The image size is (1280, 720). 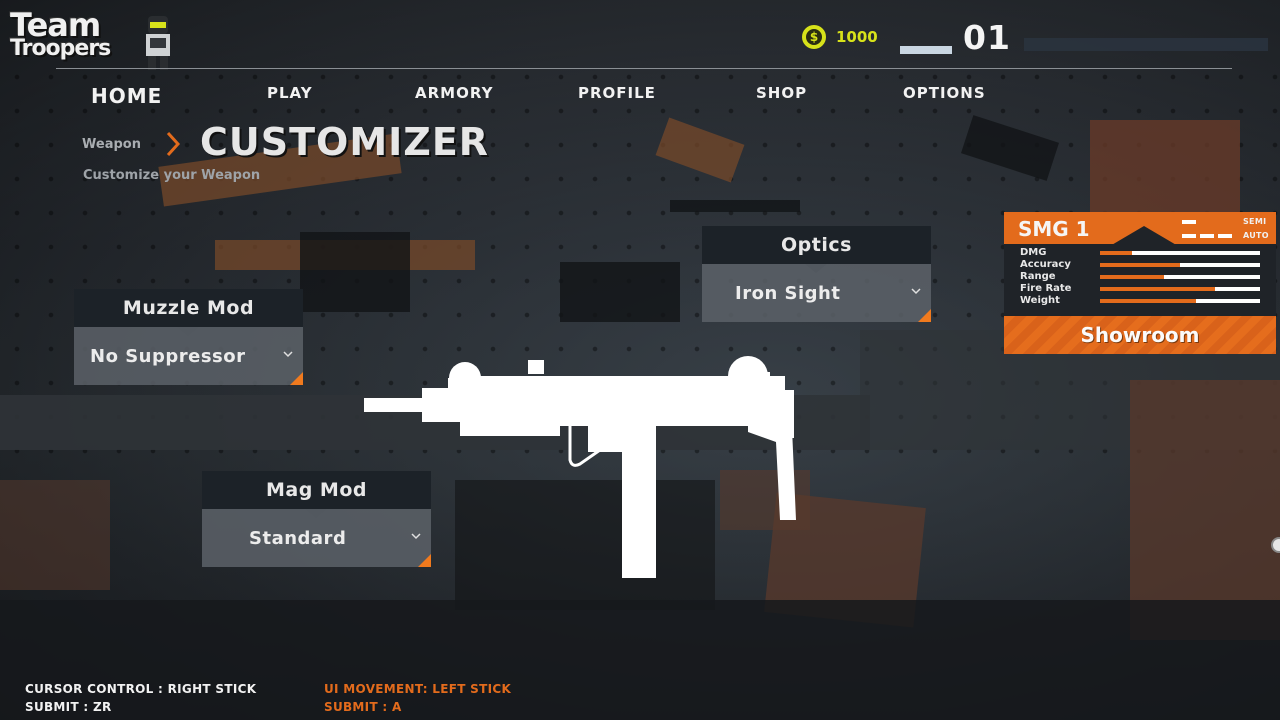 What do you see at coordinates (781, 93) in the screenshot?
I see `nav-shop: SHOP` at bounding box center [781, 93].